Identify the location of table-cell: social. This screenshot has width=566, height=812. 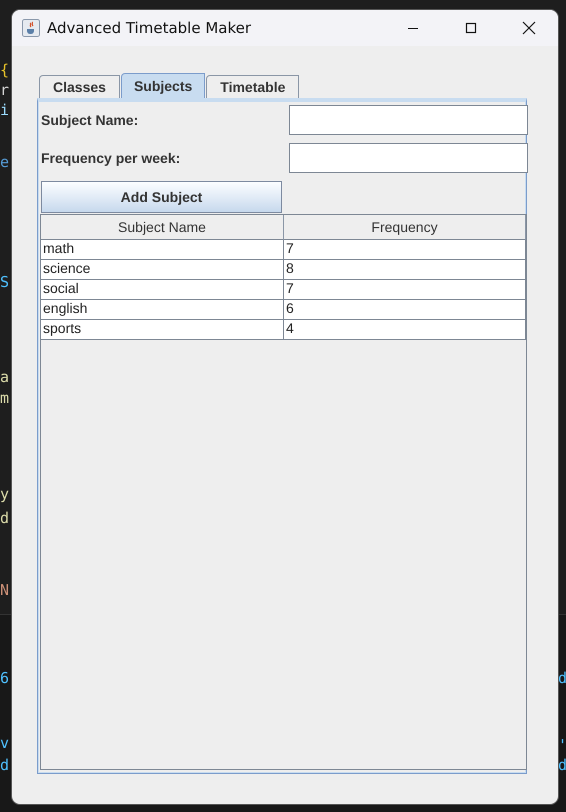
(162, 290).